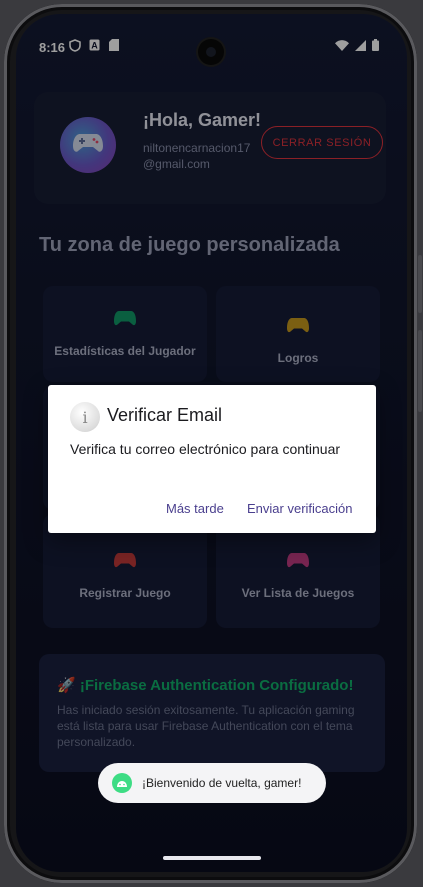 The width and height of the screenshot is (423, 887). Describe the element at coordinates (420, 371) in the screenshot. I see `volume-button` at that location.